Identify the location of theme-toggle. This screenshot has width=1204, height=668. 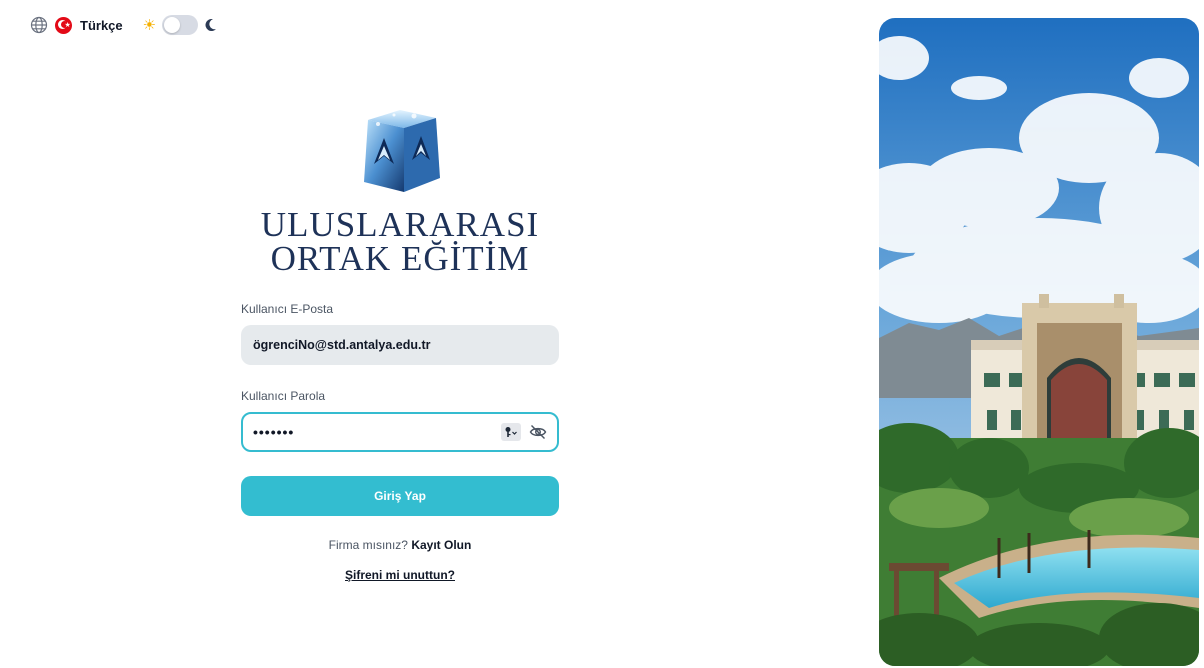
(180, 25).